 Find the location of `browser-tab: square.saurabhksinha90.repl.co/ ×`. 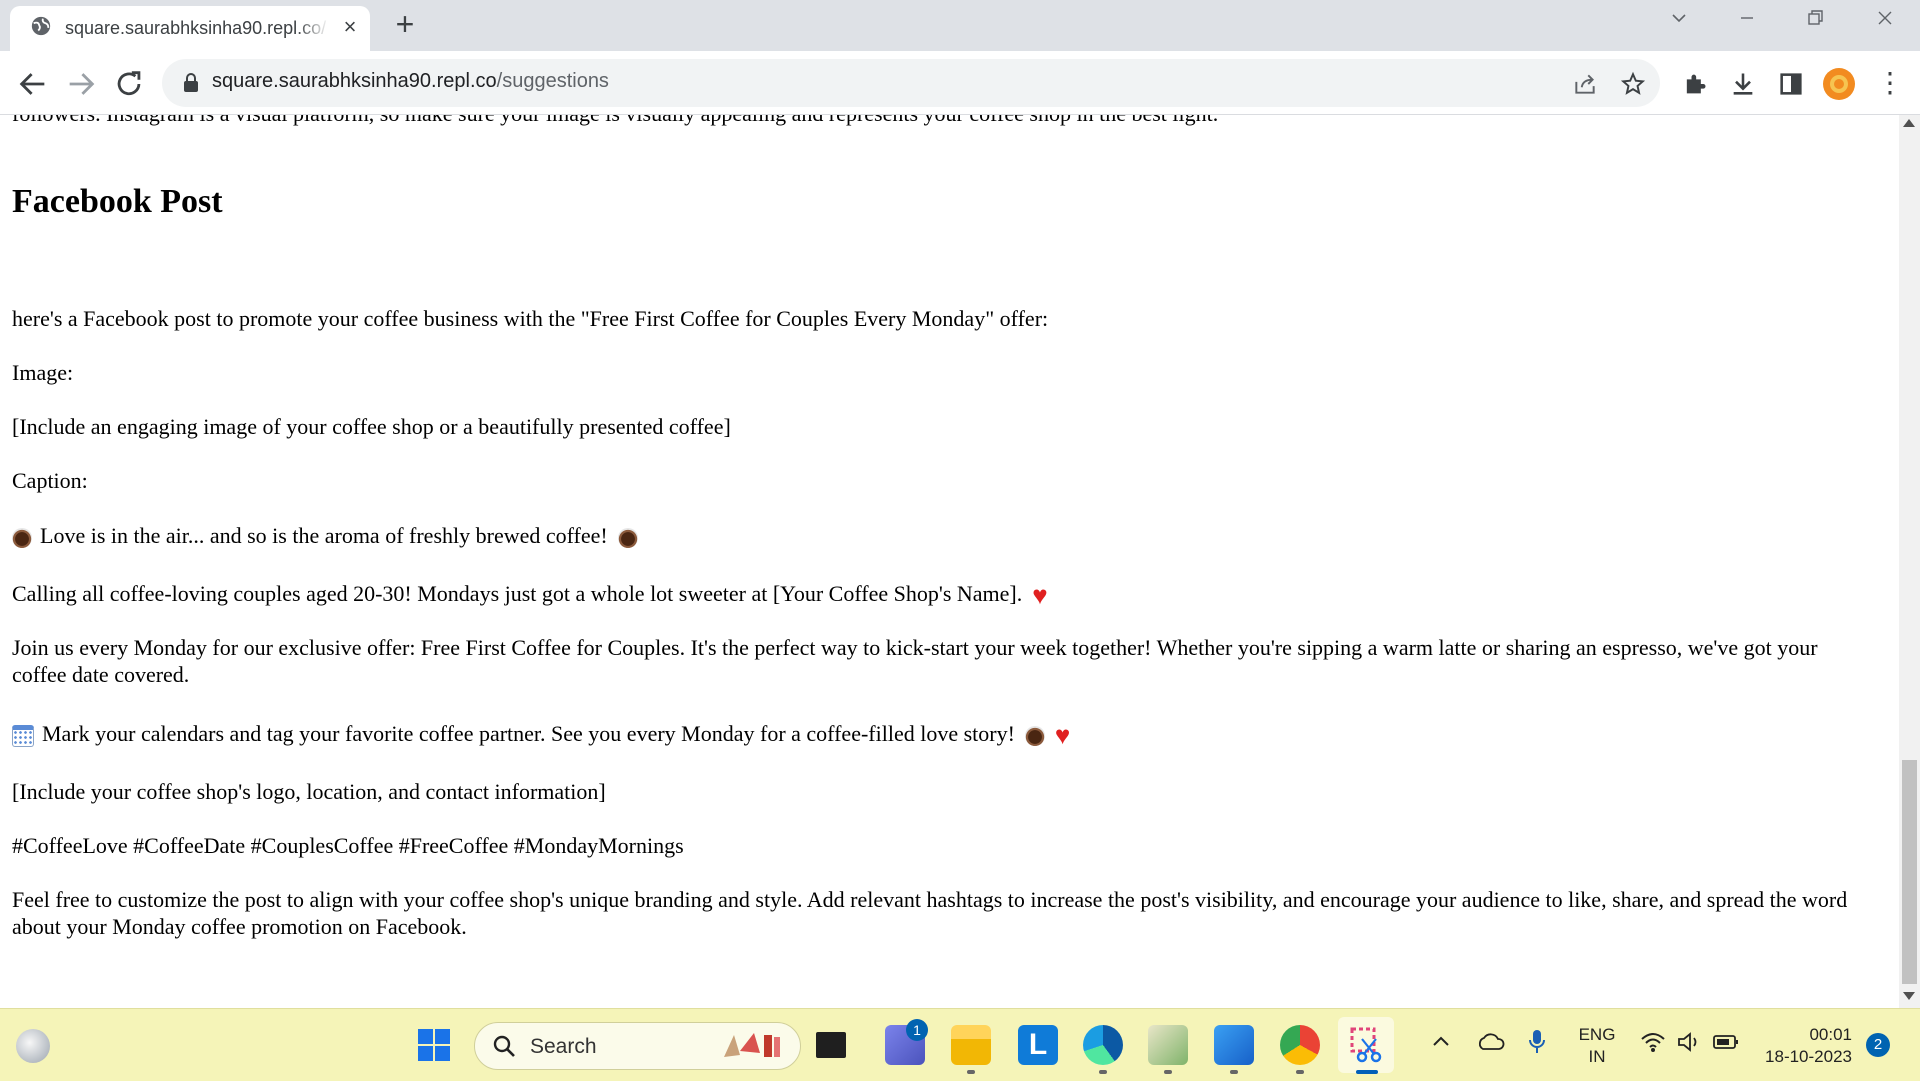

browser-tab: square.saurabhksinha90.repl.co/ × is located at coordinates (190, 28).